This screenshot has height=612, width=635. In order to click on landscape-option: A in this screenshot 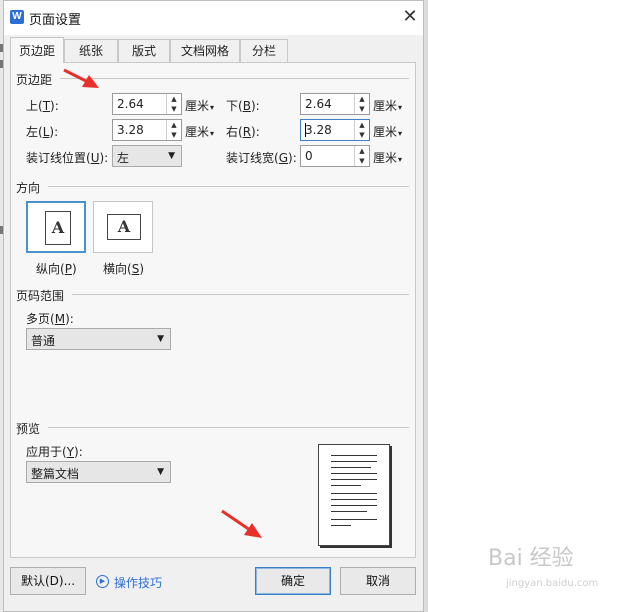, I will do `click(123, 227)`.